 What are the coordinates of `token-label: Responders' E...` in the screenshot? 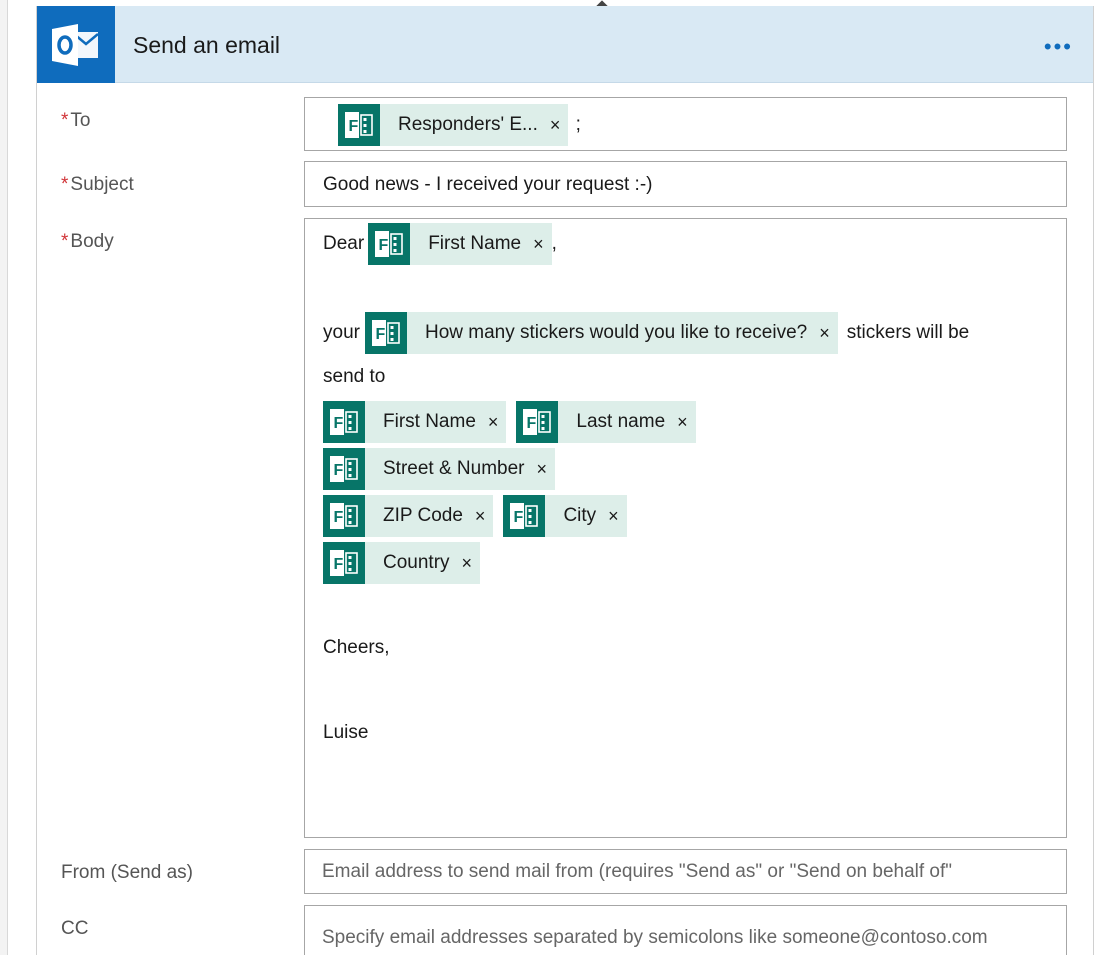 It's located at (468, 124).